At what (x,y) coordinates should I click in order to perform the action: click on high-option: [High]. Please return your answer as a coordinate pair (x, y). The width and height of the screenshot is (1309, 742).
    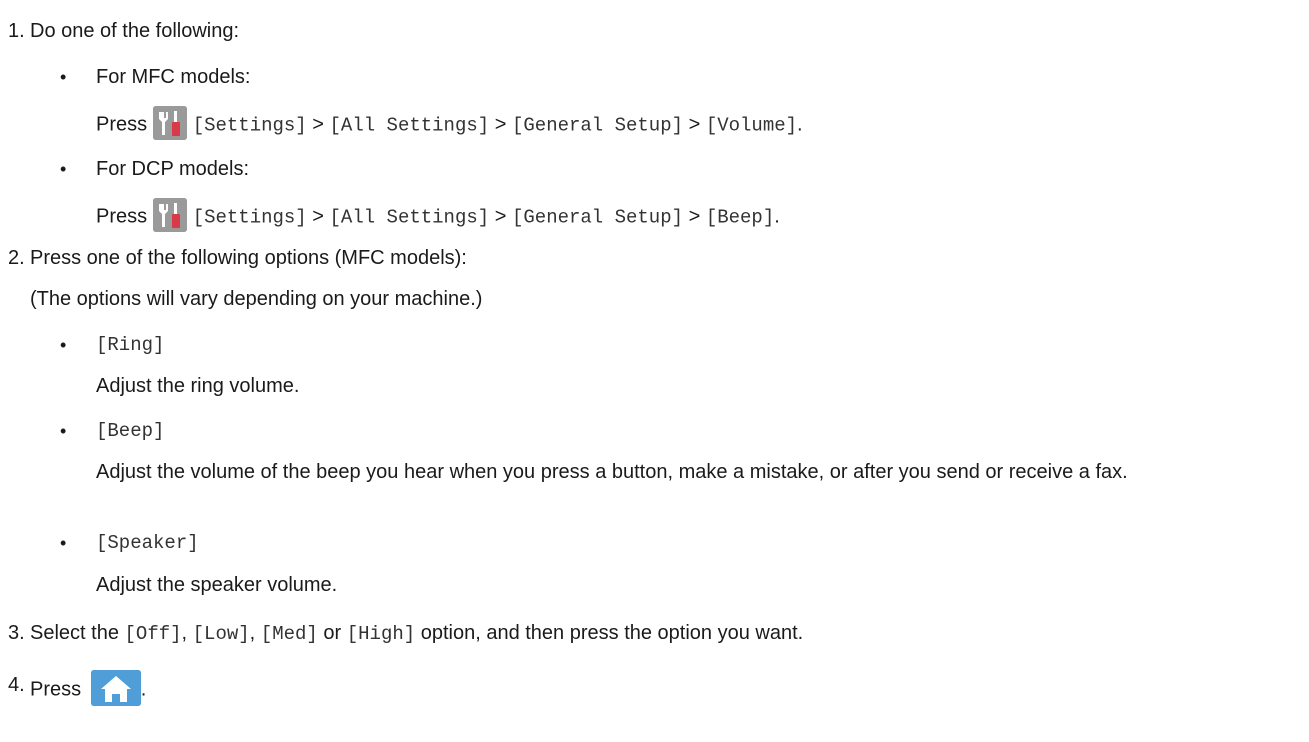
    Looking at the image, I should click on (381, 634).